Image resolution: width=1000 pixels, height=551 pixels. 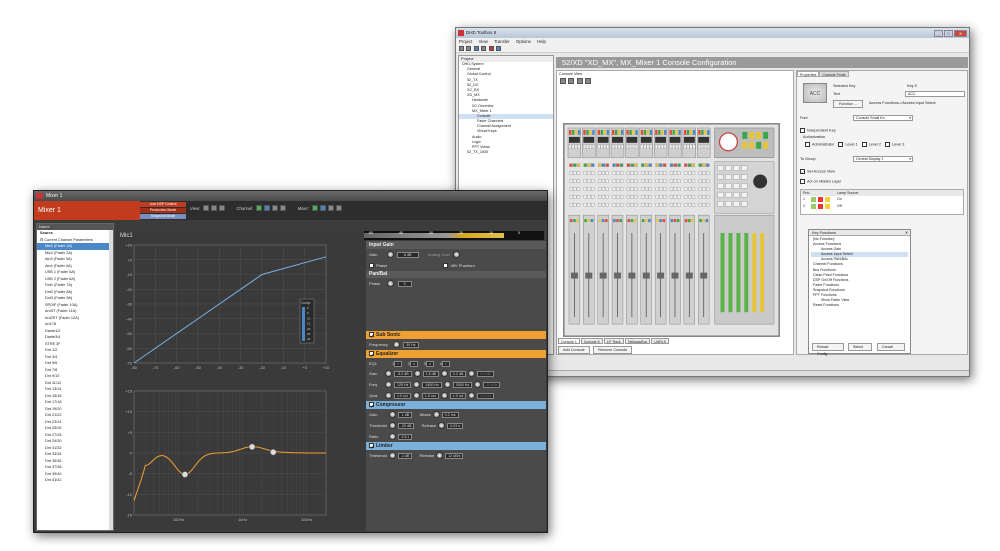 I want to click on band-4-shape-icon: ⌐, so click(x=445, y=363).